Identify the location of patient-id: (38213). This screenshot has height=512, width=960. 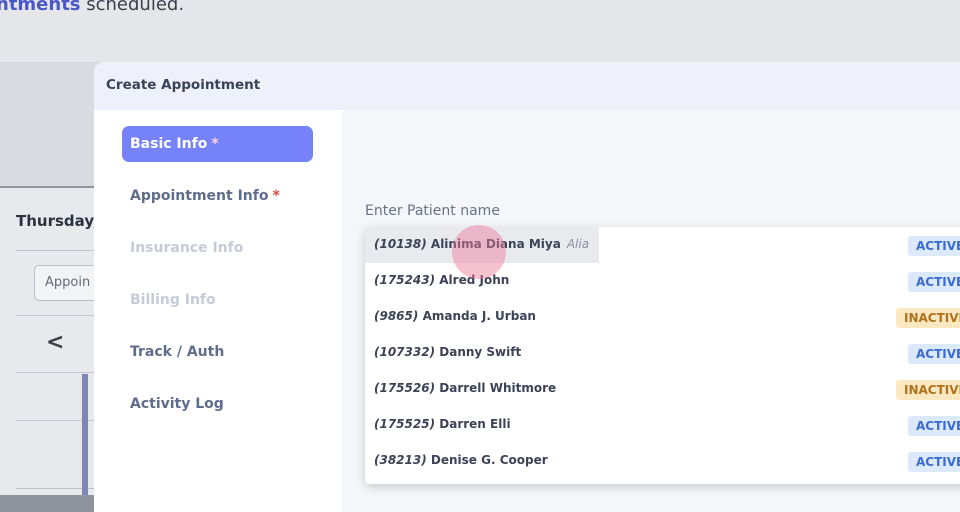
(400, 460).